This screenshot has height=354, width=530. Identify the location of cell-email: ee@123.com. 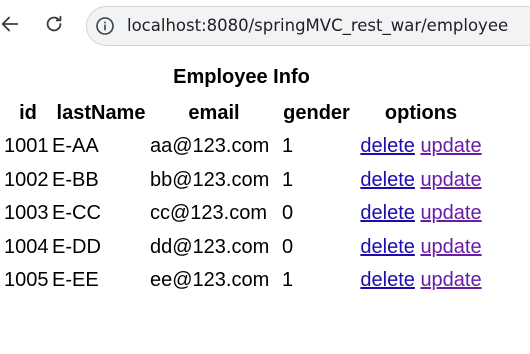
(210, 280).